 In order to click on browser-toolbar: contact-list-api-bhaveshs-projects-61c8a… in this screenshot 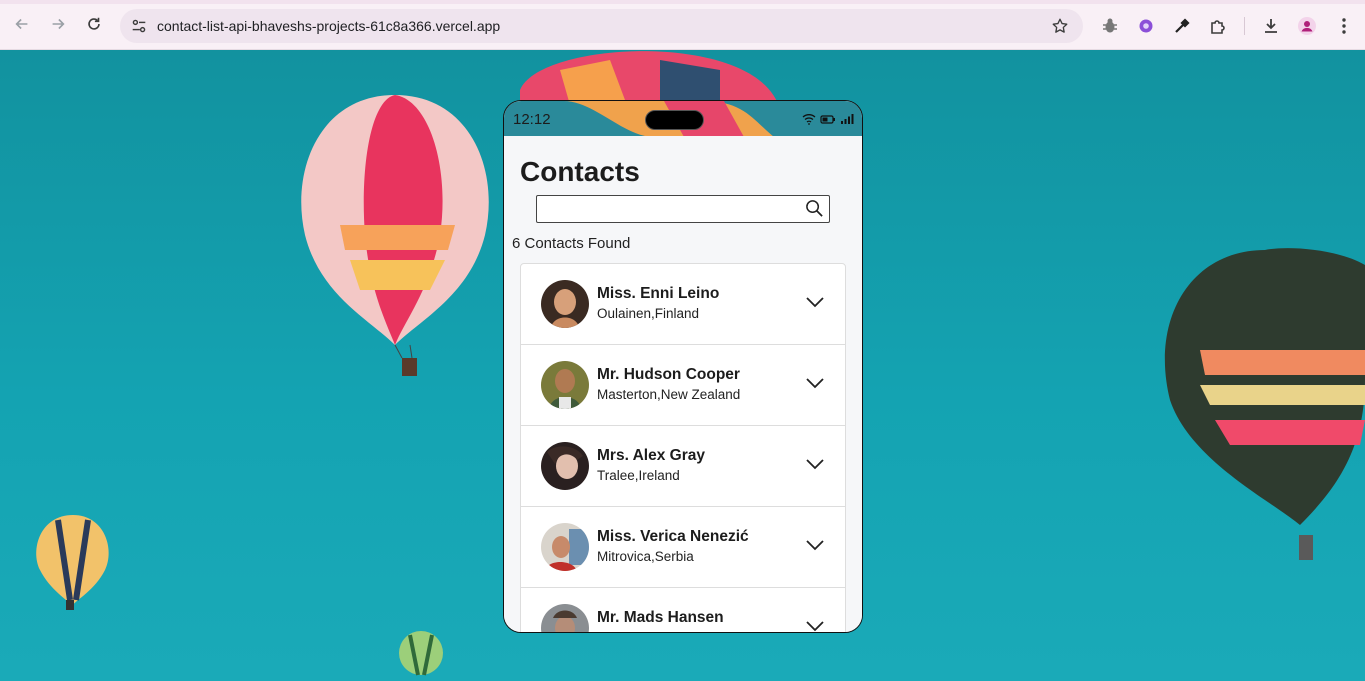, I will do `click(682, 25)`.